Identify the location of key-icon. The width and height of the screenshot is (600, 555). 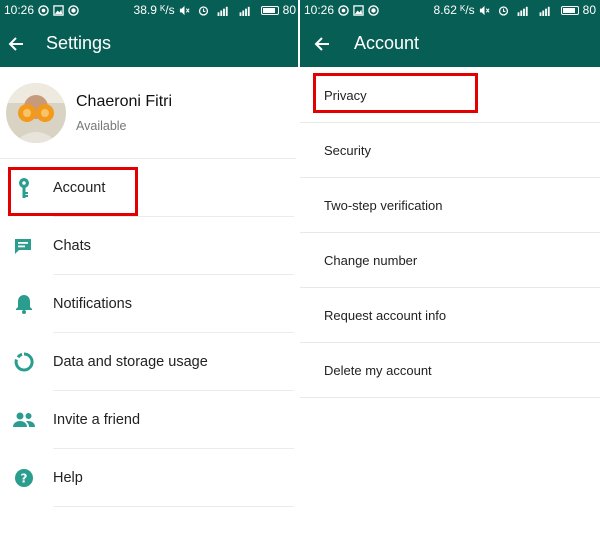
(24, 188).